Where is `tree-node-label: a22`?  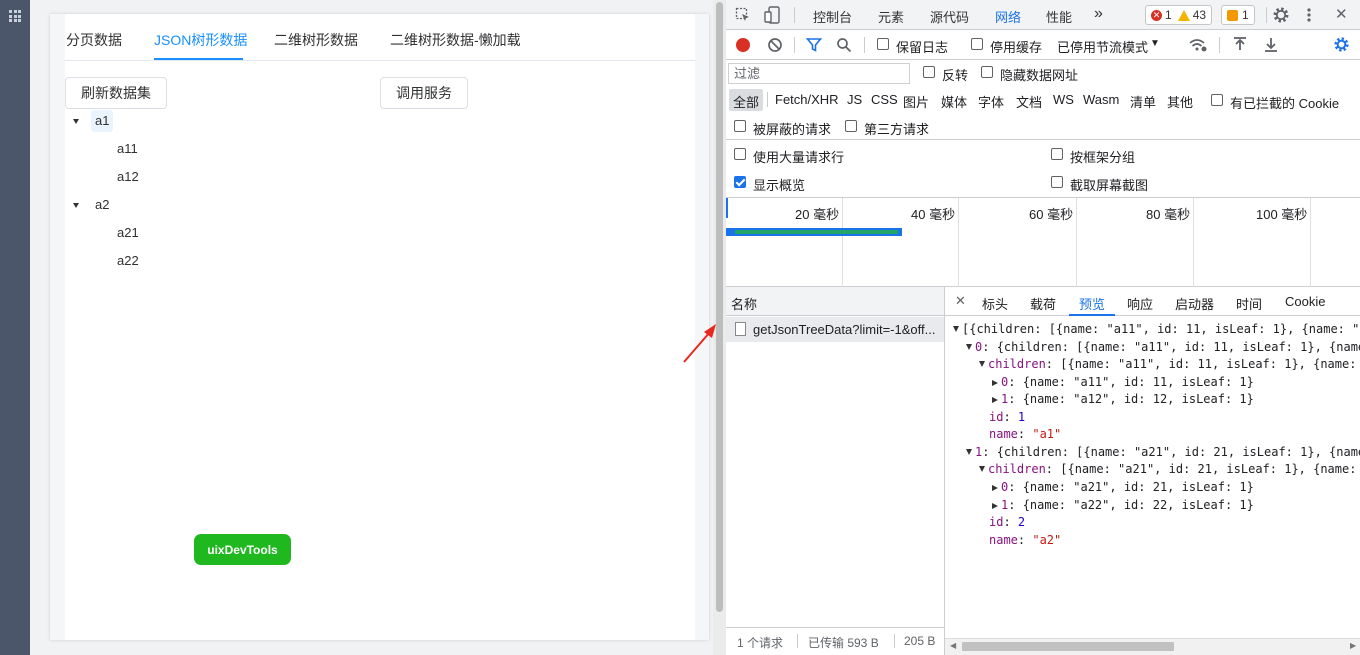
tree-node-label: a22 is located at coordinates (128, 261).